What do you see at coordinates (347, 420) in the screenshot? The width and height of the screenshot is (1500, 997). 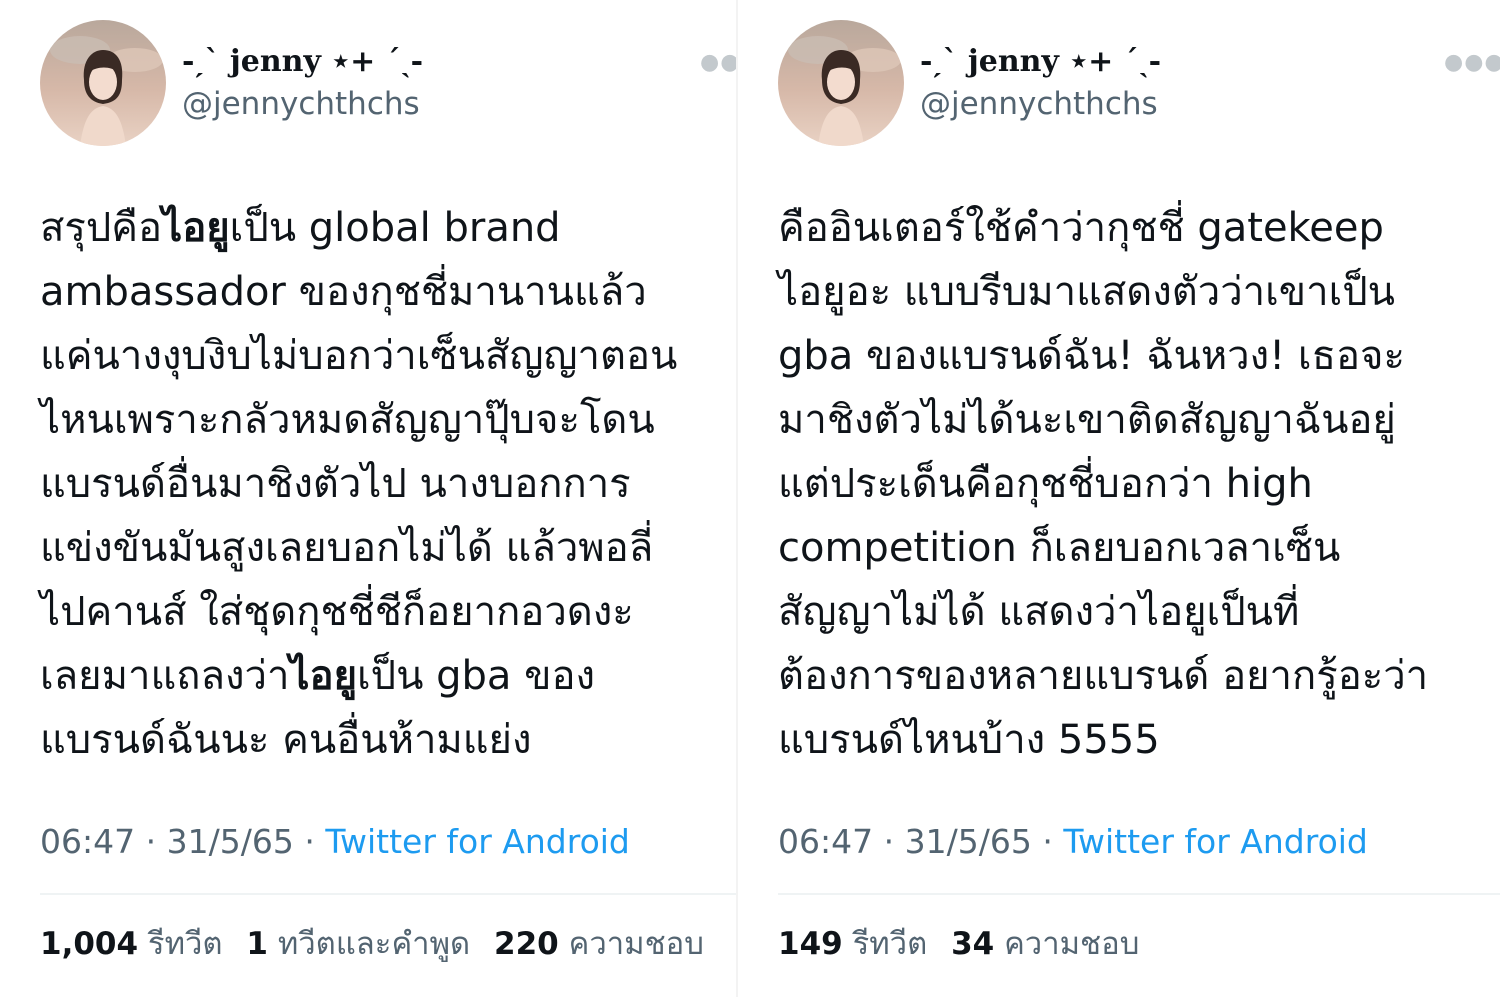 I see `tweet-text-segment: ไหนเพราะกลัวหมดสัญญาปุ๊บจะโดน` at bounding box center [347, 420].